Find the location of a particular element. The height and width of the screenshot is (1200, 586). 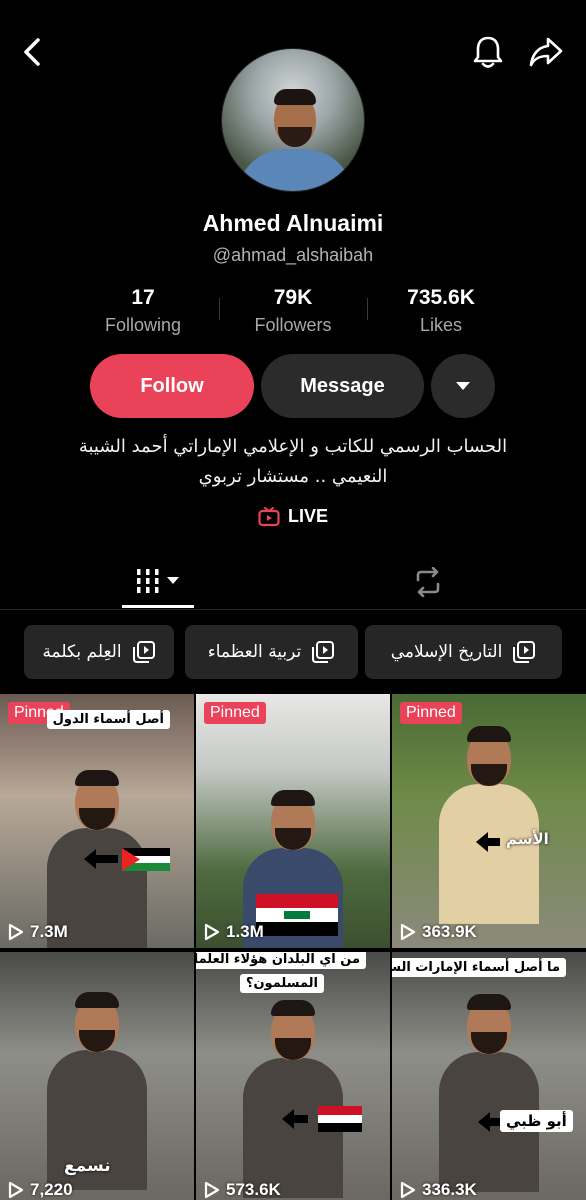

view-count: 336.3K is located at coordinates (438, 1190).